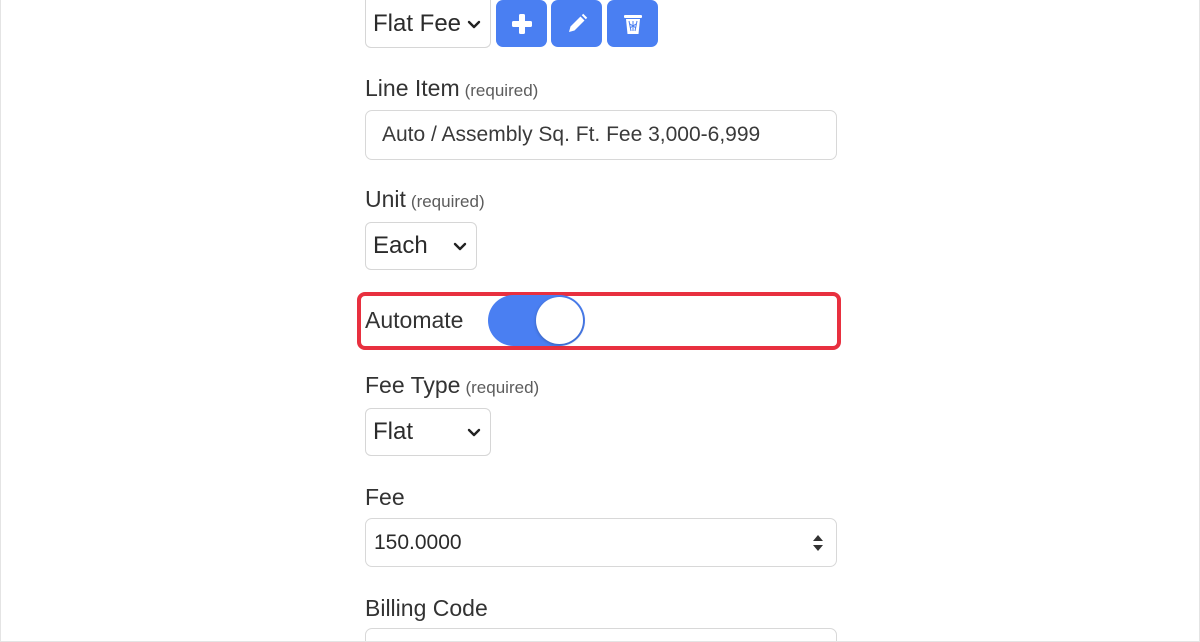 The image size is (1200, 642). I want to click on line-item-value: Auto / Assembly Sq. Ft. Fee 3,000-6,999, so click(571, 134).